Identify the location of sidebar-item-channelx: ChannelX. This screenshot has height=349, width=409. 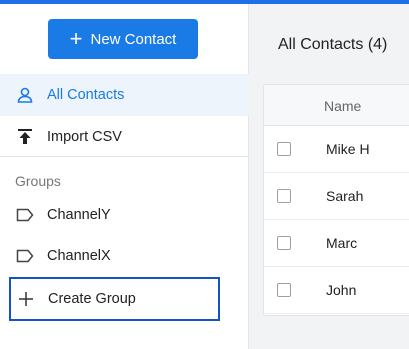
(124, 256).